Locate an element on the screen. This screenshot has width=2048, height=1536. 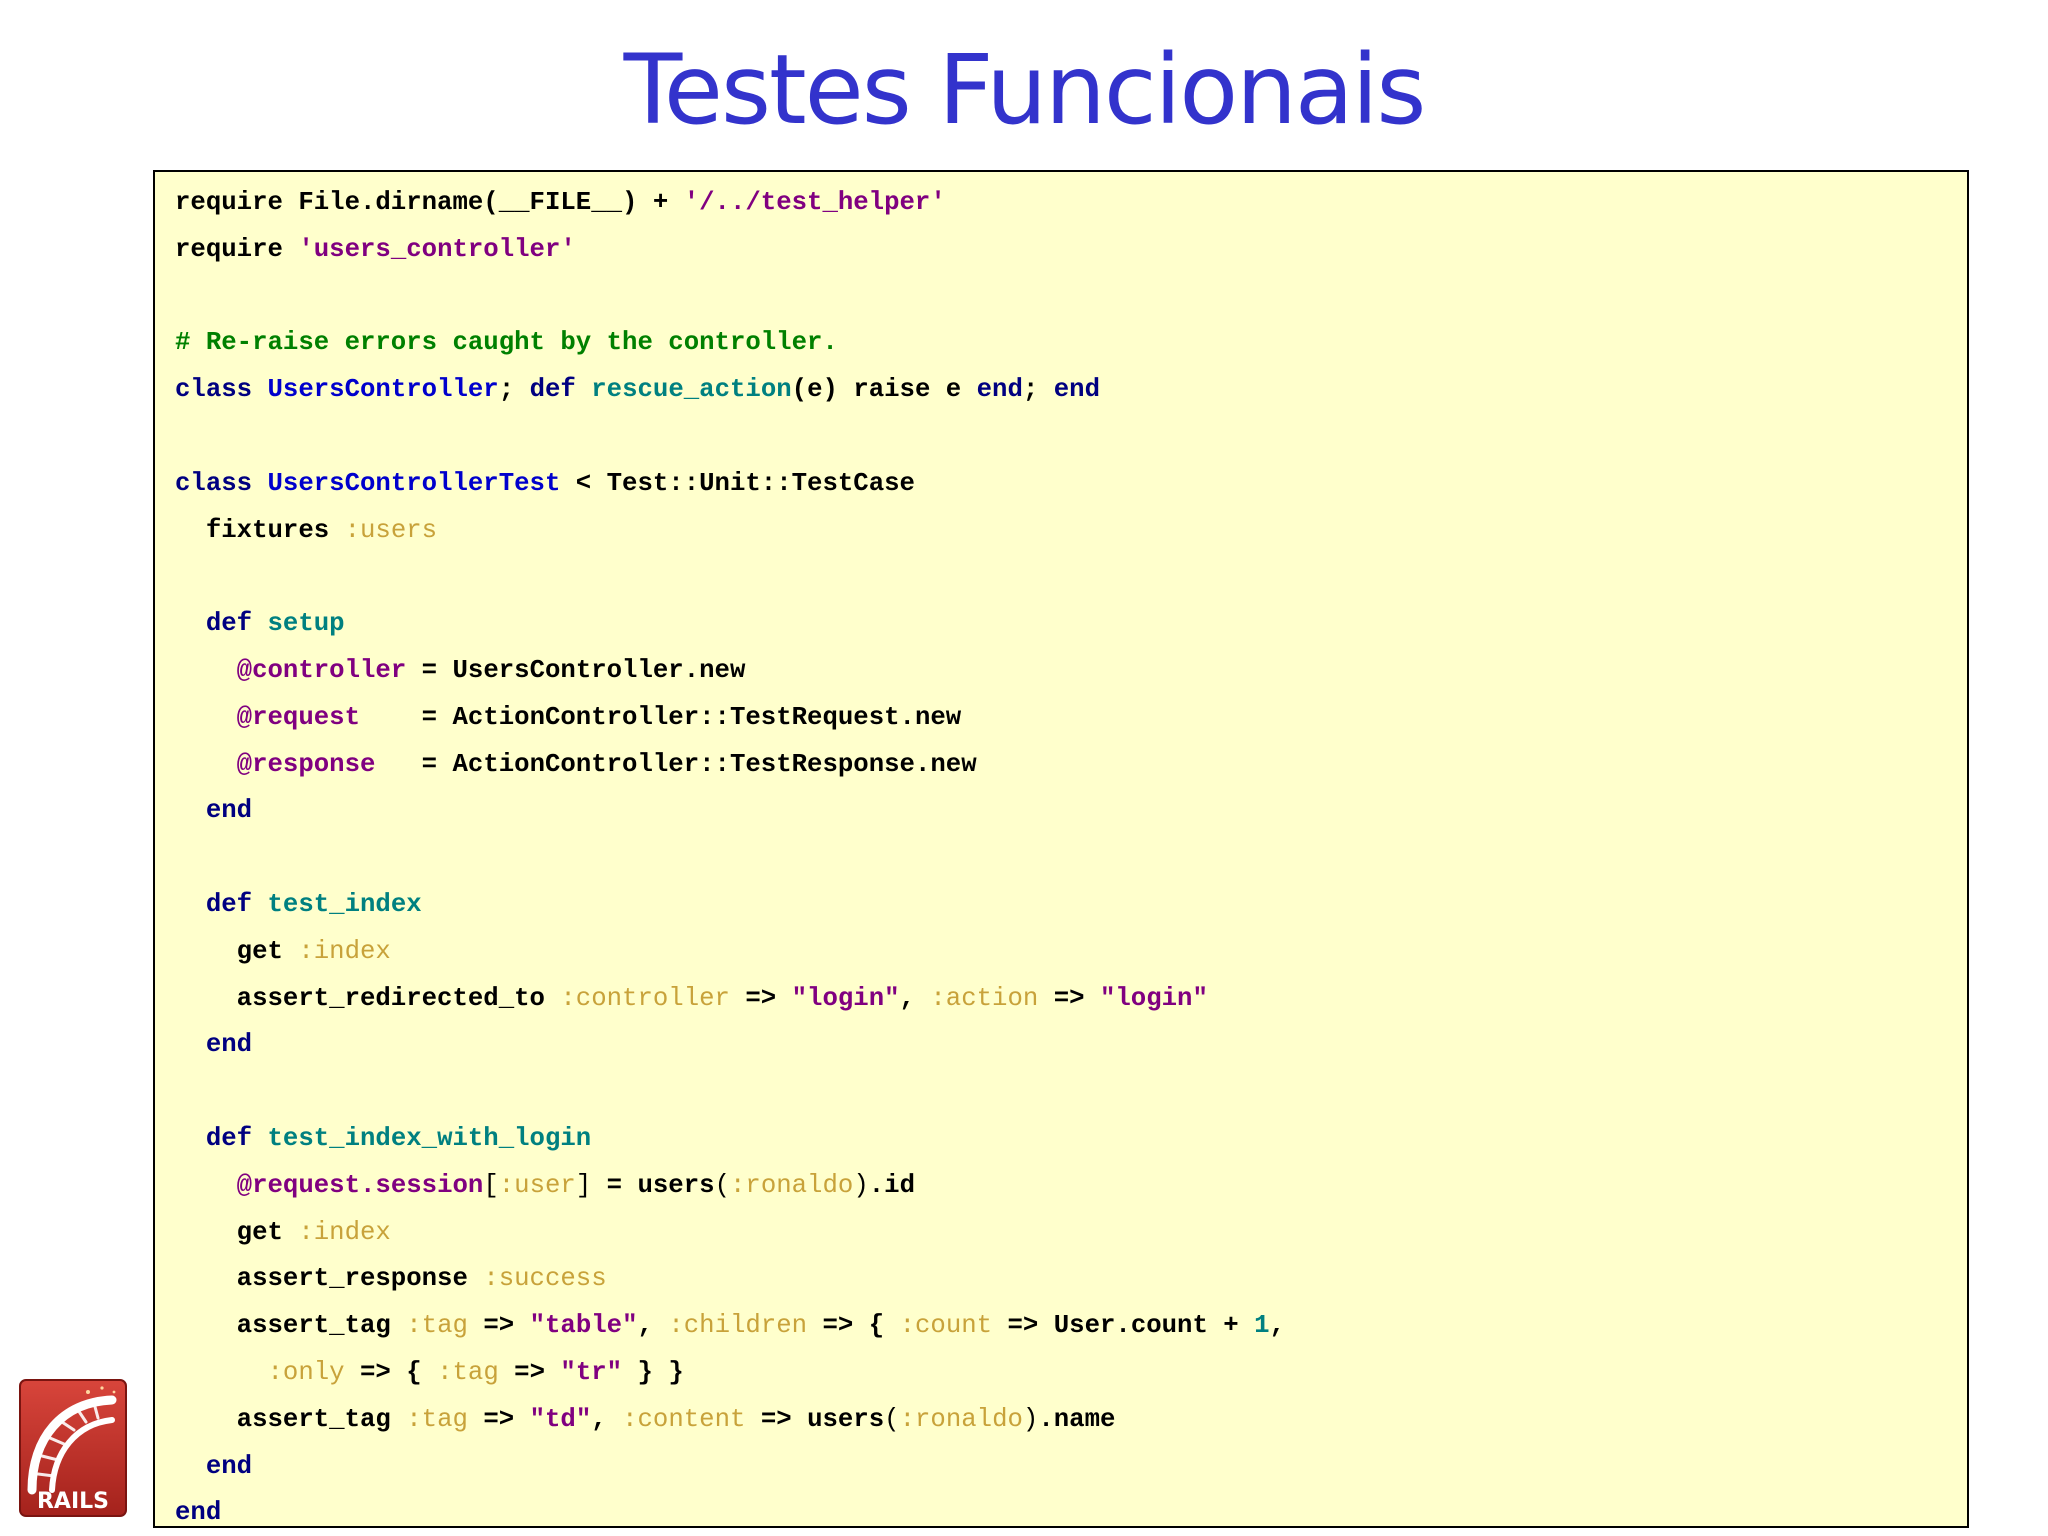
code-token-plain: ; is located at coordinates (514, 390).